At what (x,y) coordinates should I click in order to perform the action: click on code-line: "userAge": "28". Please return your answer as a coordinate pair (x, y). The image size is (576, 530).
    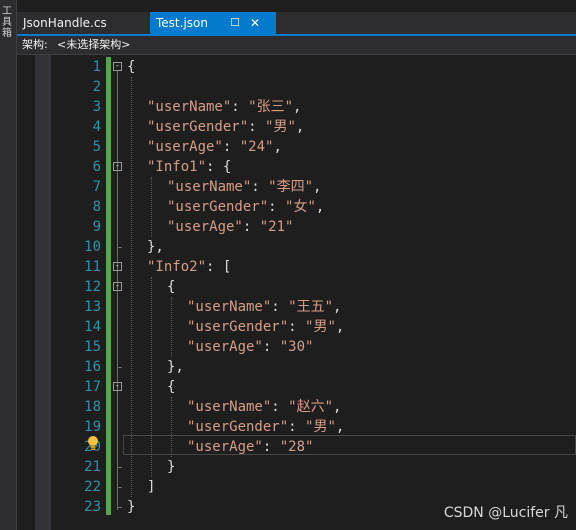
    Looking at the image, I should click on (250, 447).